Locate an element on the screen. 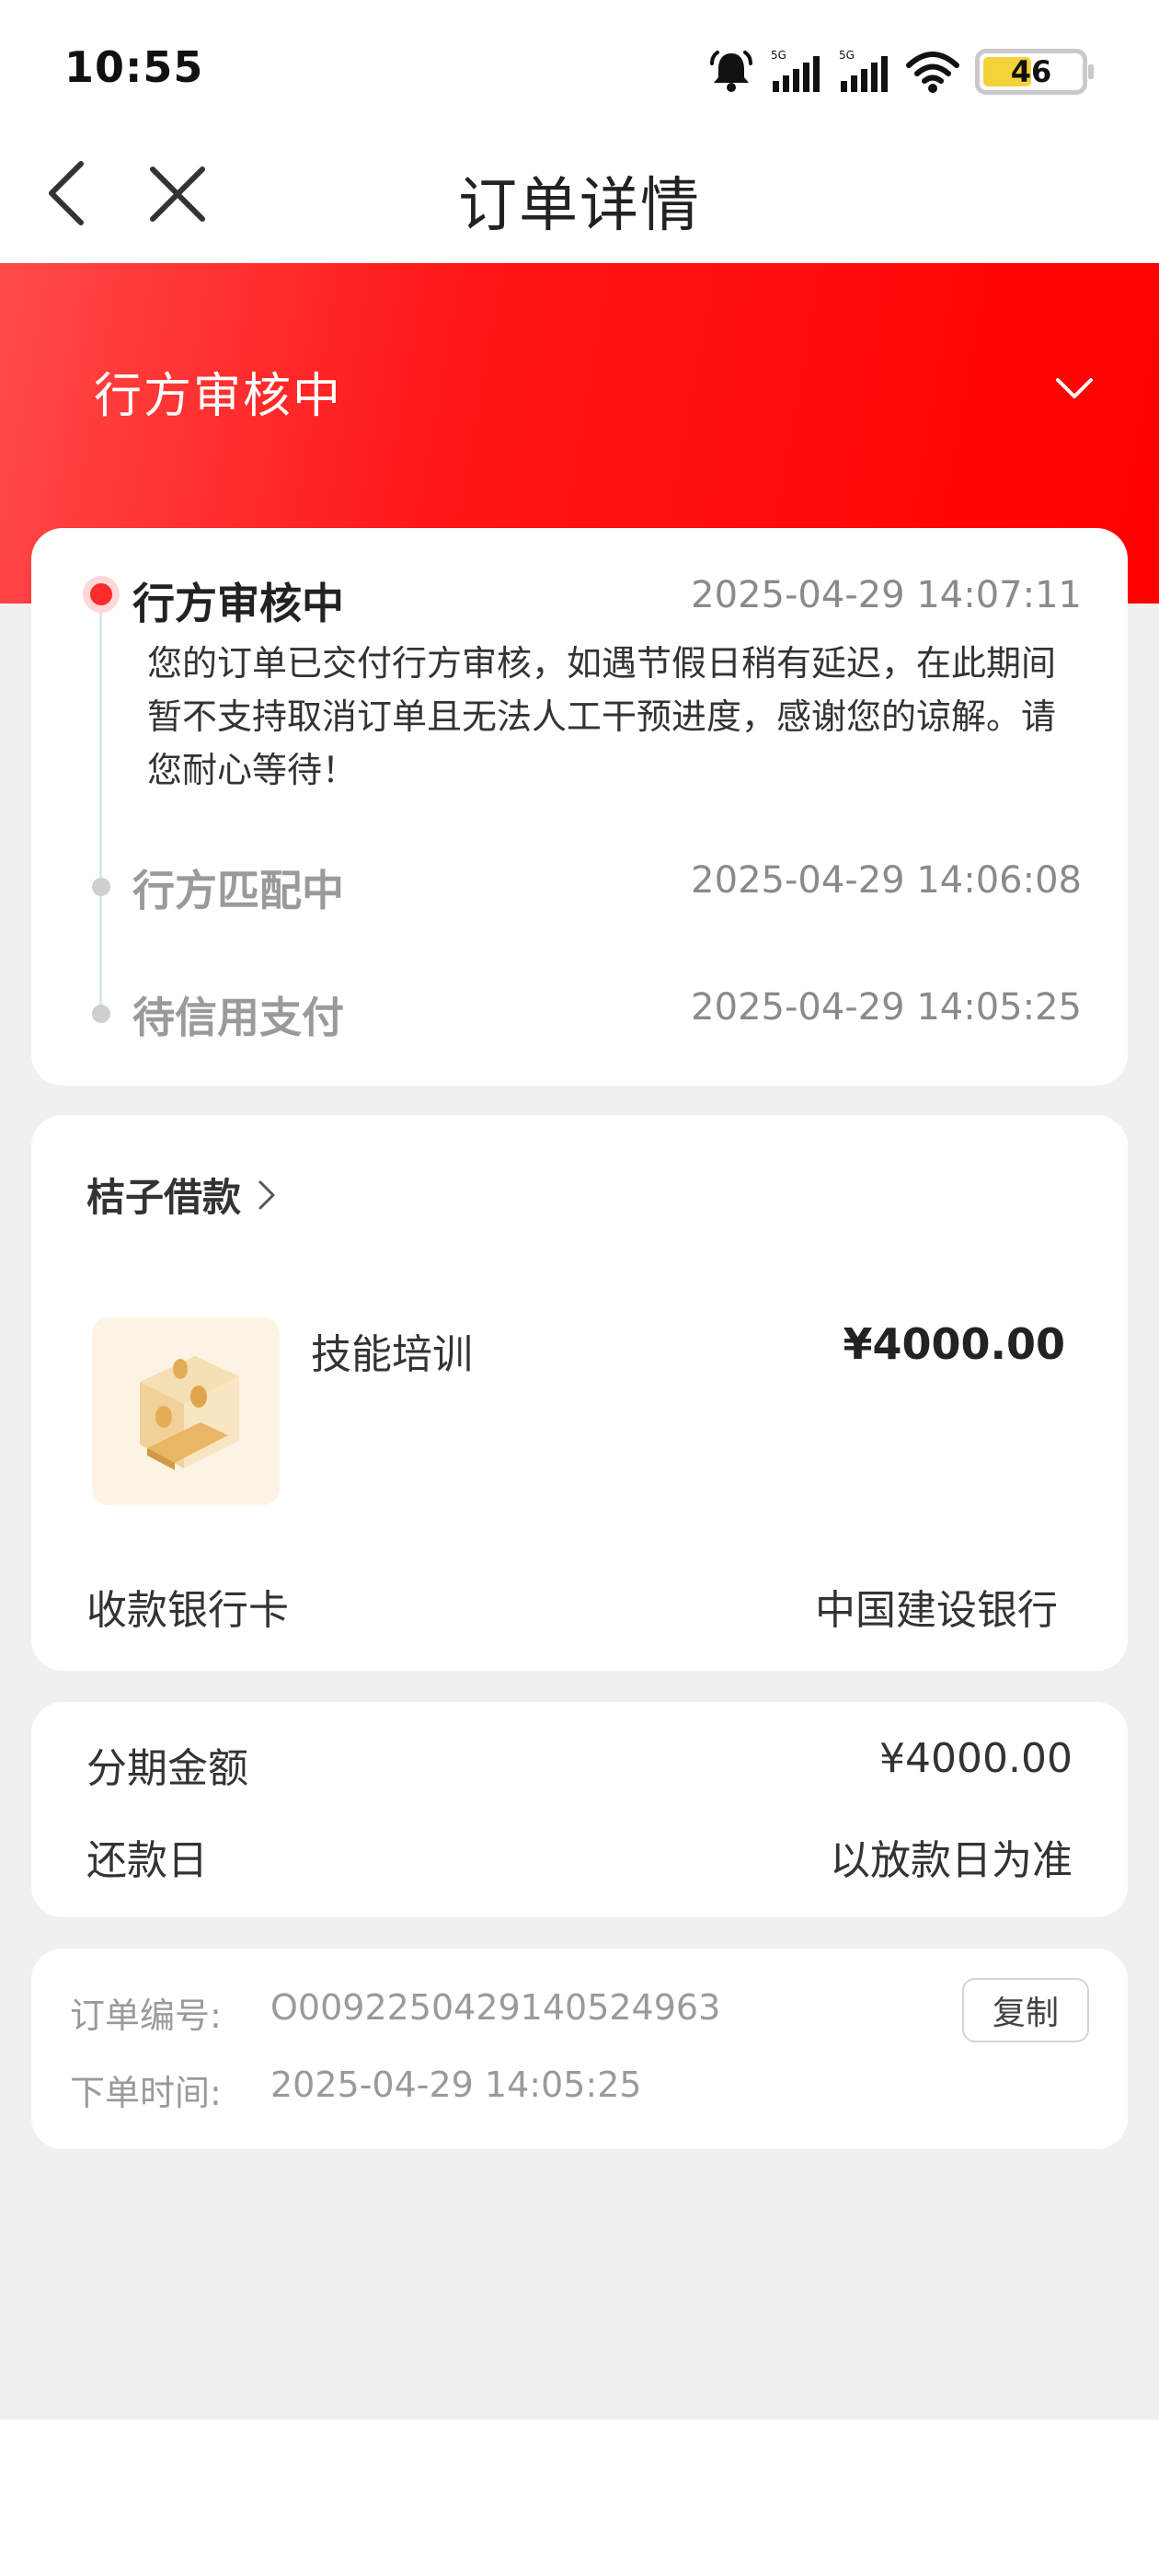 This screenshot has height=2576, width=1159. chevron-right-icon is located at coordinates (266, 1194).